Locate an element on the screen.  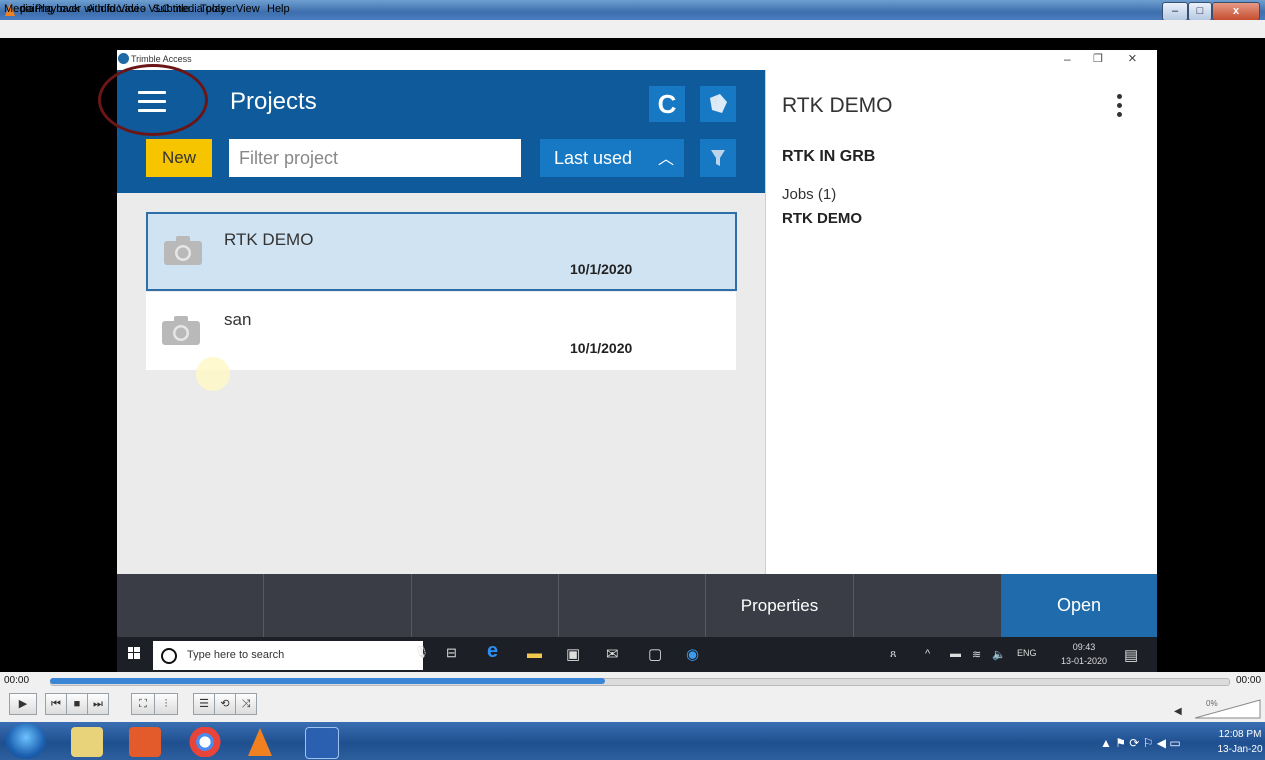
play-button: ▶ is located at coordinates (23, 704).